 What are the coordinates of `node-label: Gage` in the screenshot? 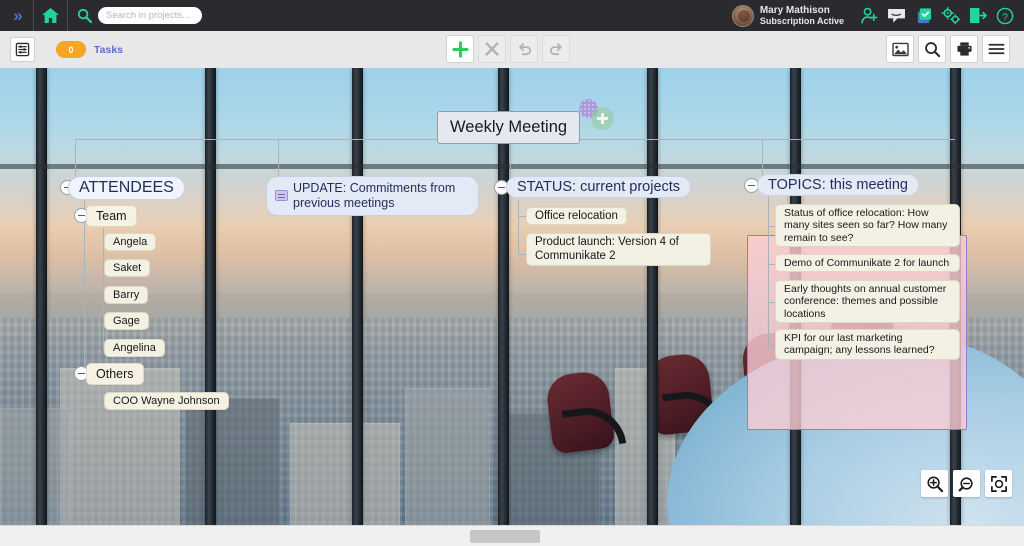 It's located at (126, 321).